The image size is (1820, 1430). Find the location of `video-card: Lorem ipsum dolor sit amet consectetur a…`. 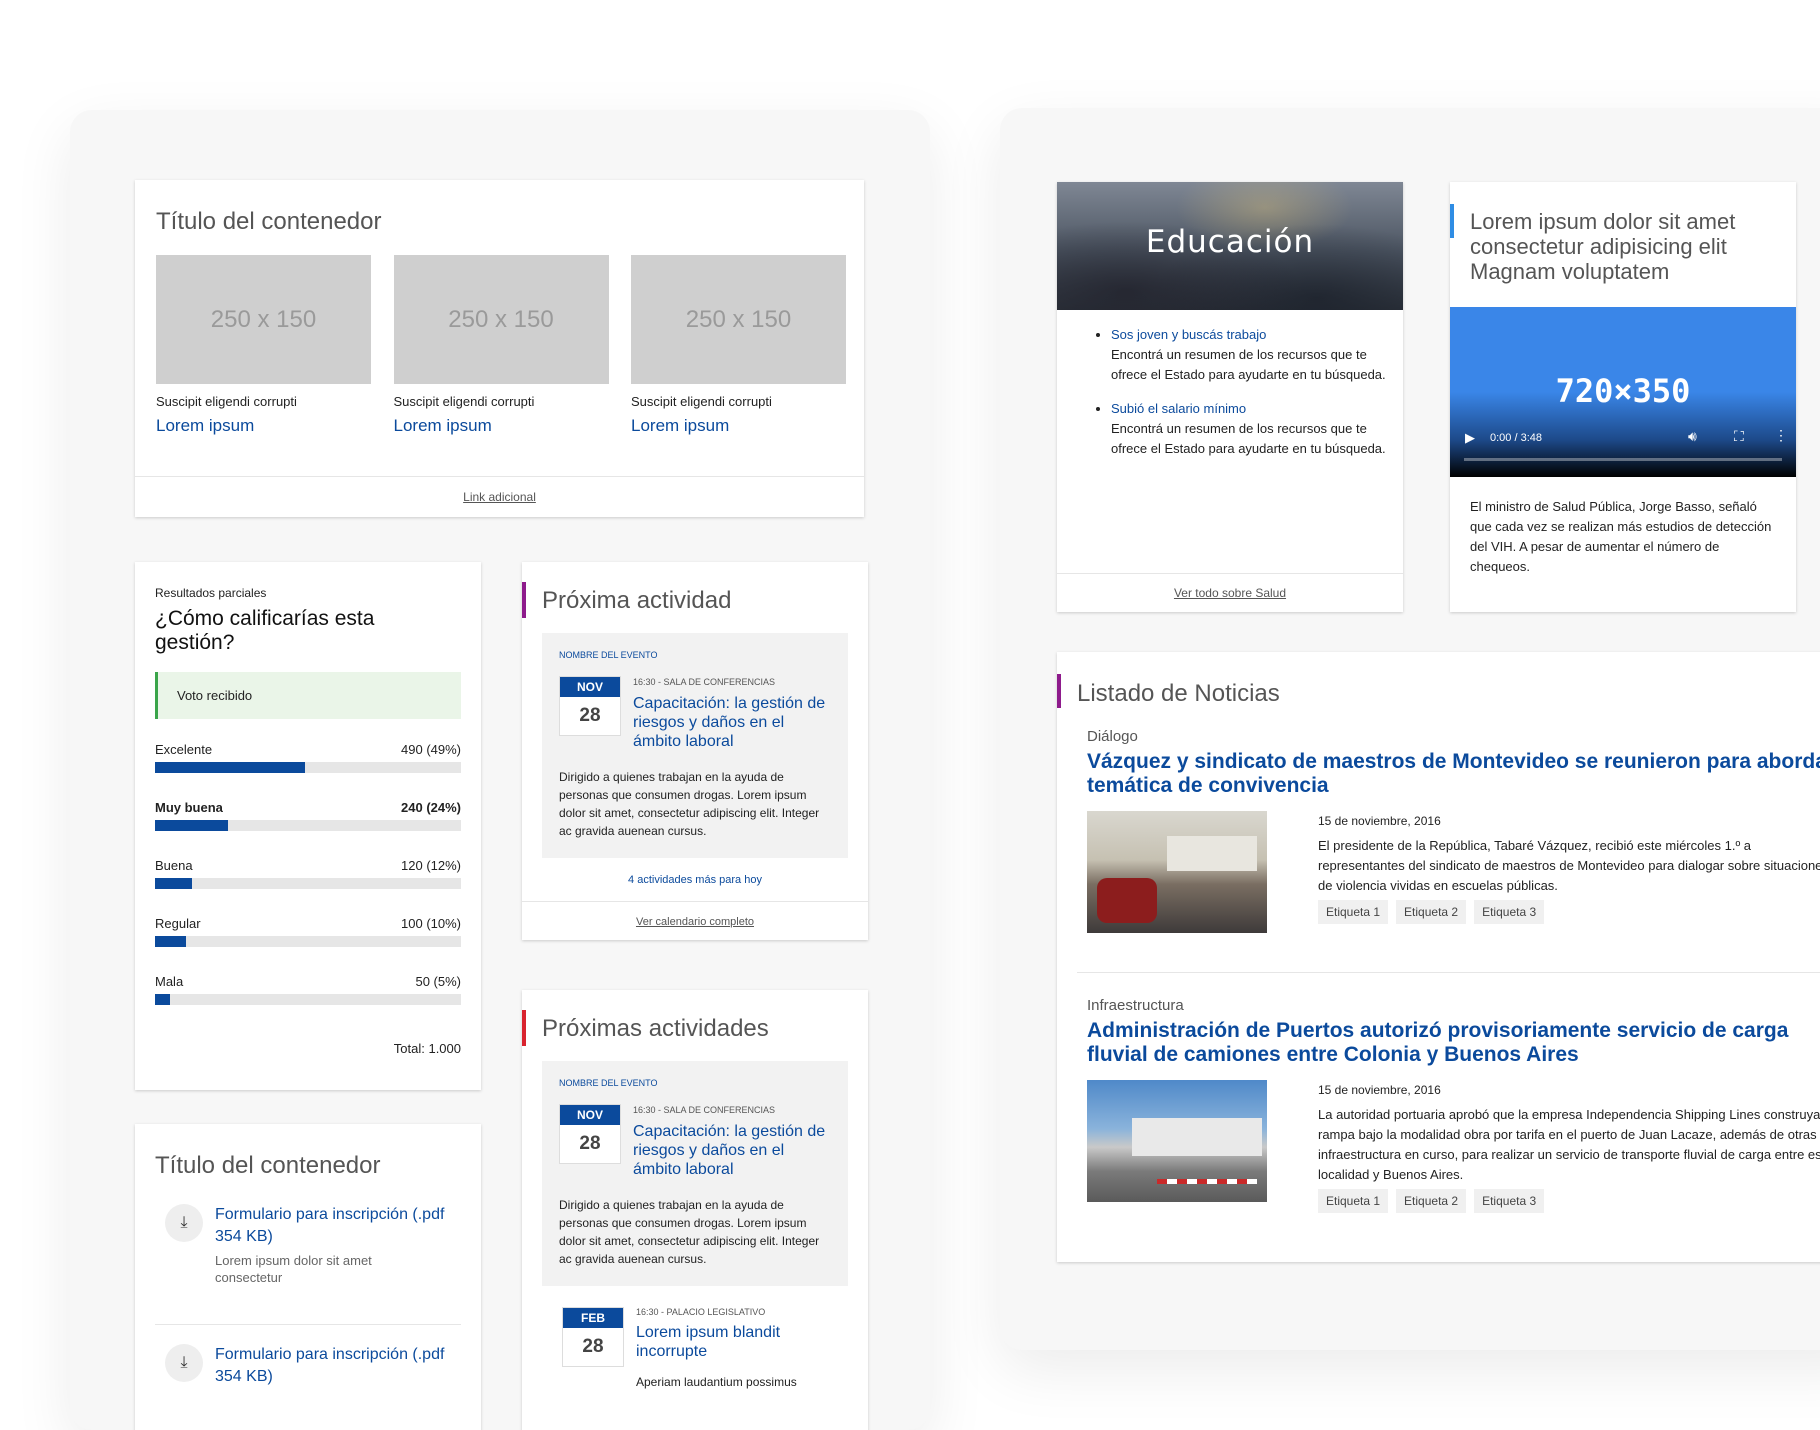

video-card: Lorem ipsum dolor sit amet consectetur a… is located at coordinates (1623, 397).